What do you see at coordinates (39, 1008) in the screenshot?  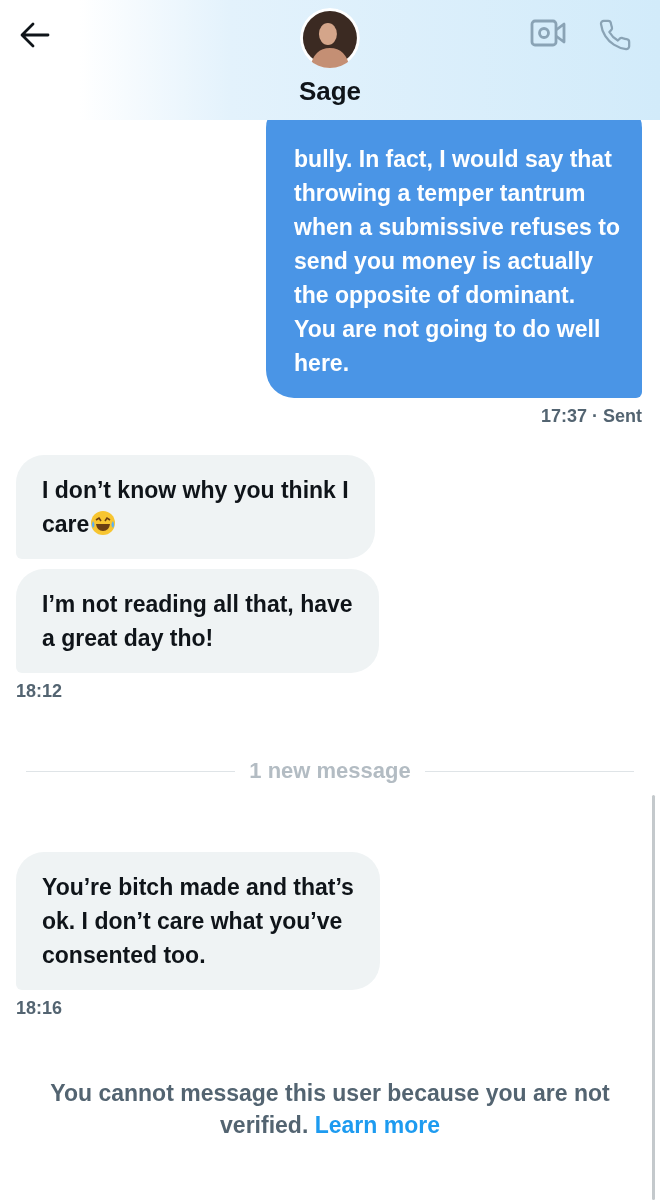 I see `message-time: 18:16` at bounding box center [39, 1008].